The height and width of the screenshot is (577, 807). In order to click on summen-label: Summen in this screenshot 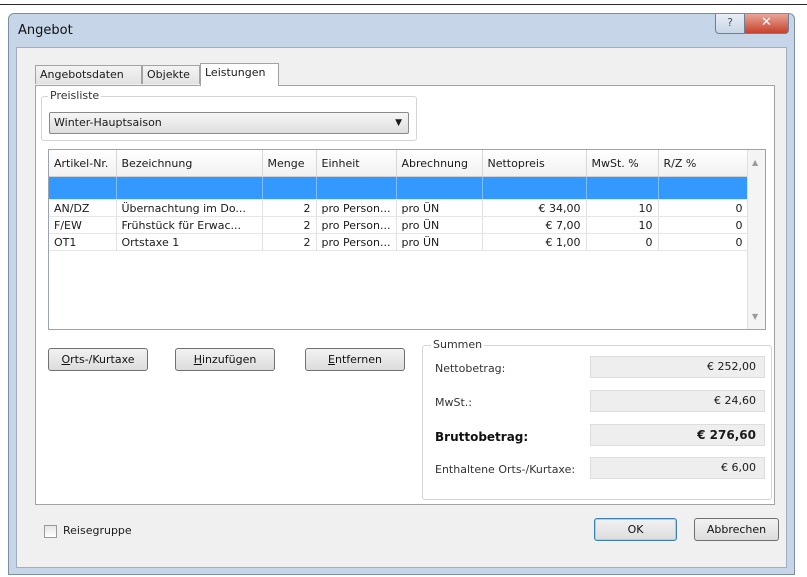, I will do `click(458, 344)`.